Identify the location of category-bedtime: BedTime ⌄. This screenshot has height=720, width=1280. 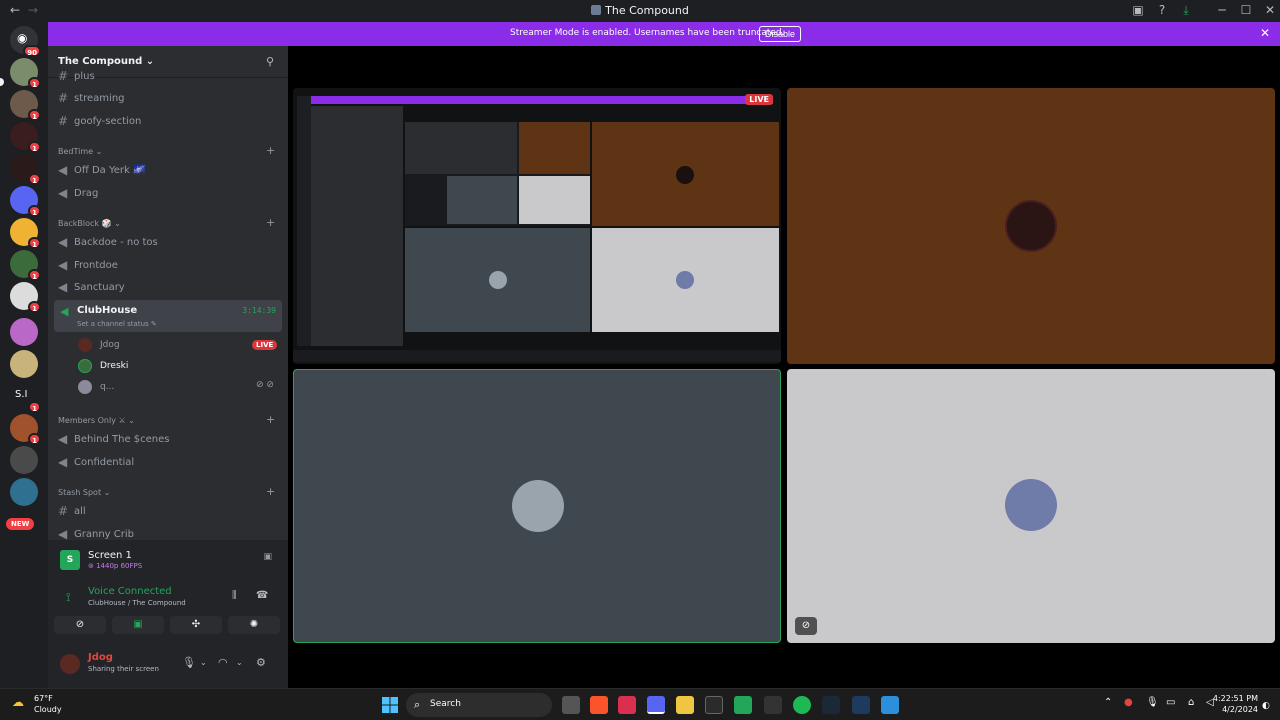
(80, 151).